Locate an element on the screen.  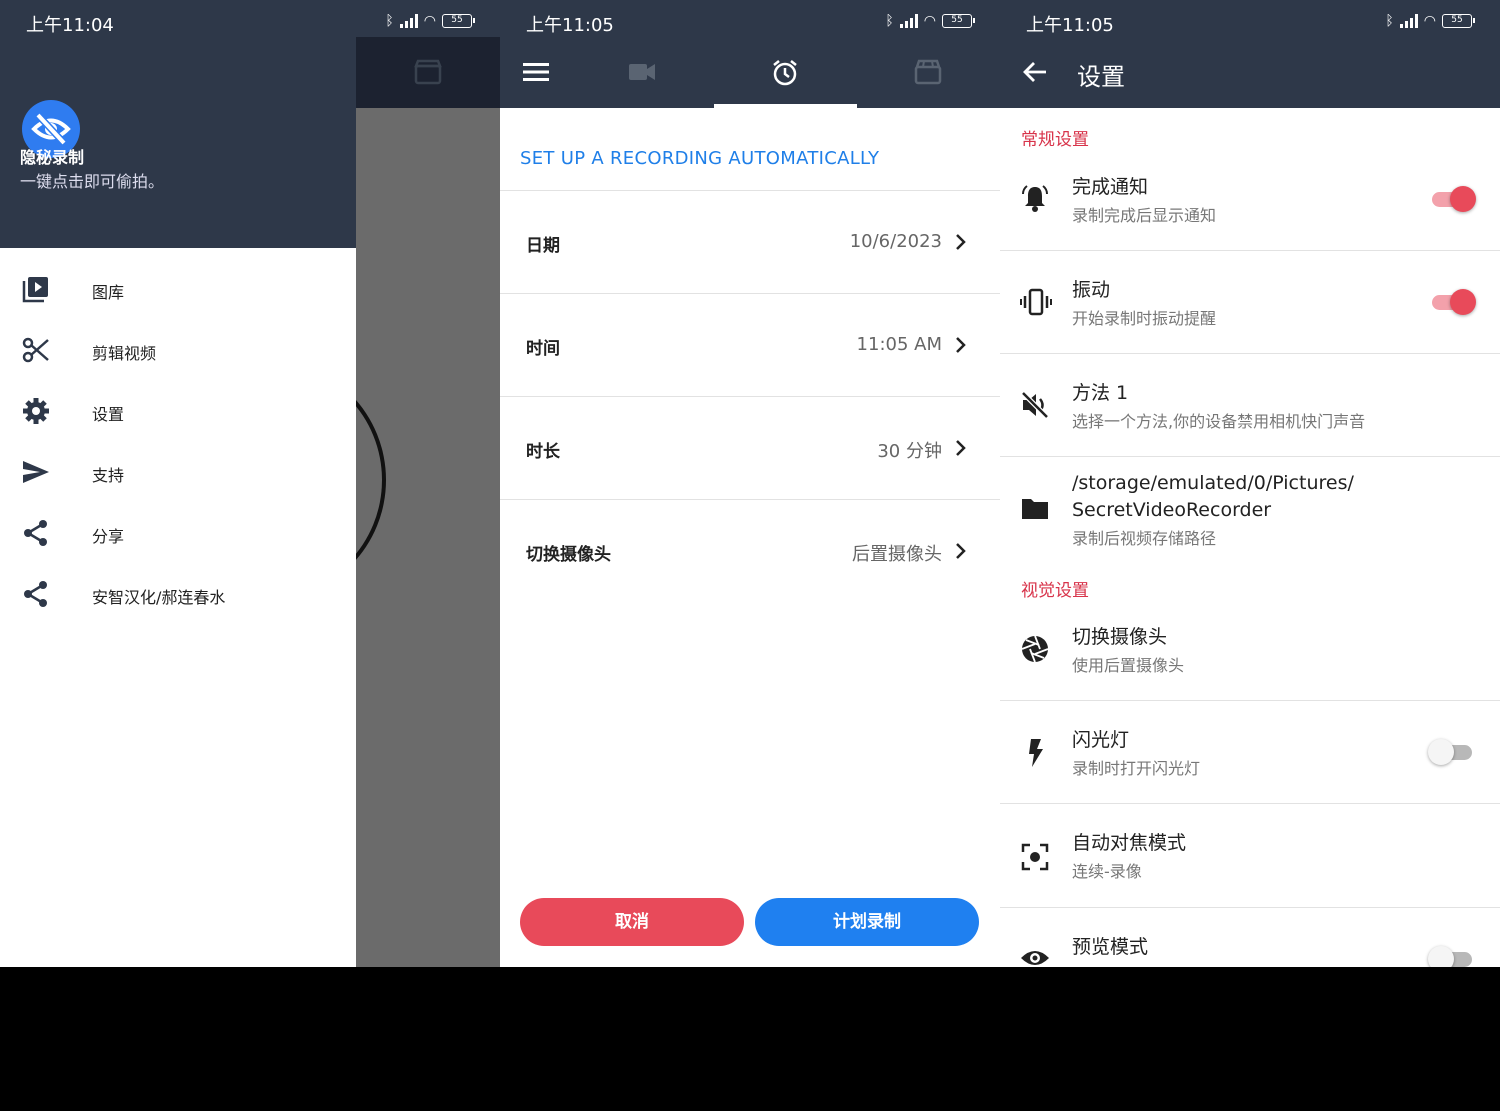
section-general: 常规设置 is located at coordinates (1055, 140).